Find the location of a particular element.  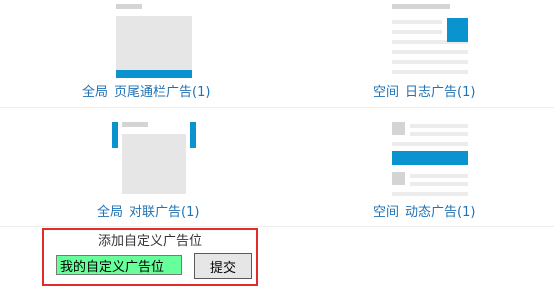

feed-ad-thumbnail is located at coordinates (430, 159).